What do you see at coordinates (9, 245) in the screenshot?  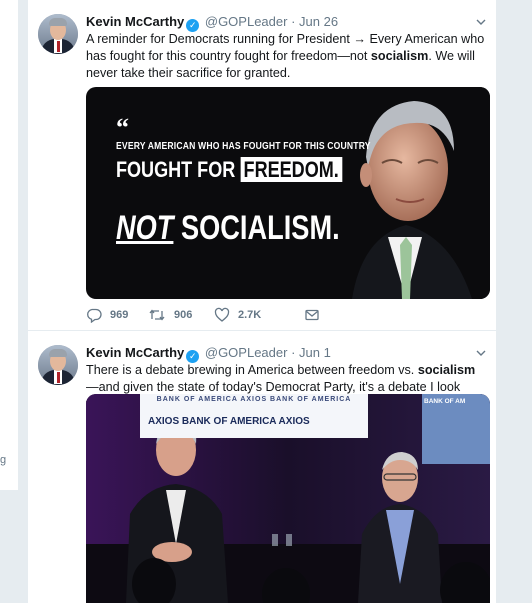 I see `left-sidebar-panel: g` at bounding box center [9, 245].